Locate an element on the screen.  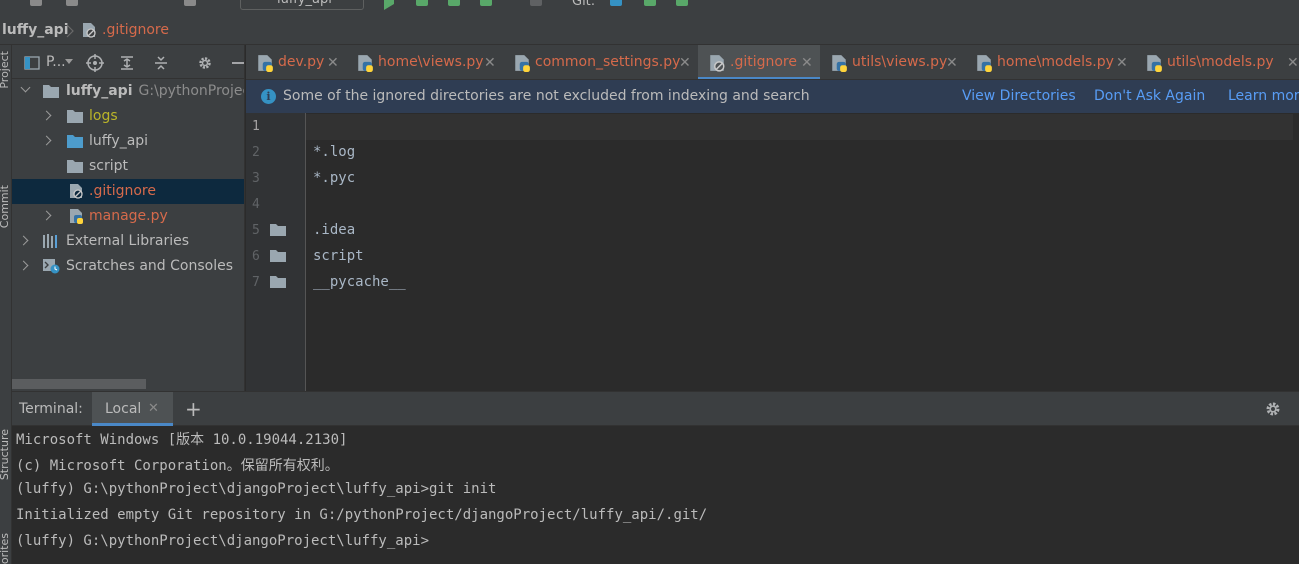
sync-icon is located at coordinates (72, 3).